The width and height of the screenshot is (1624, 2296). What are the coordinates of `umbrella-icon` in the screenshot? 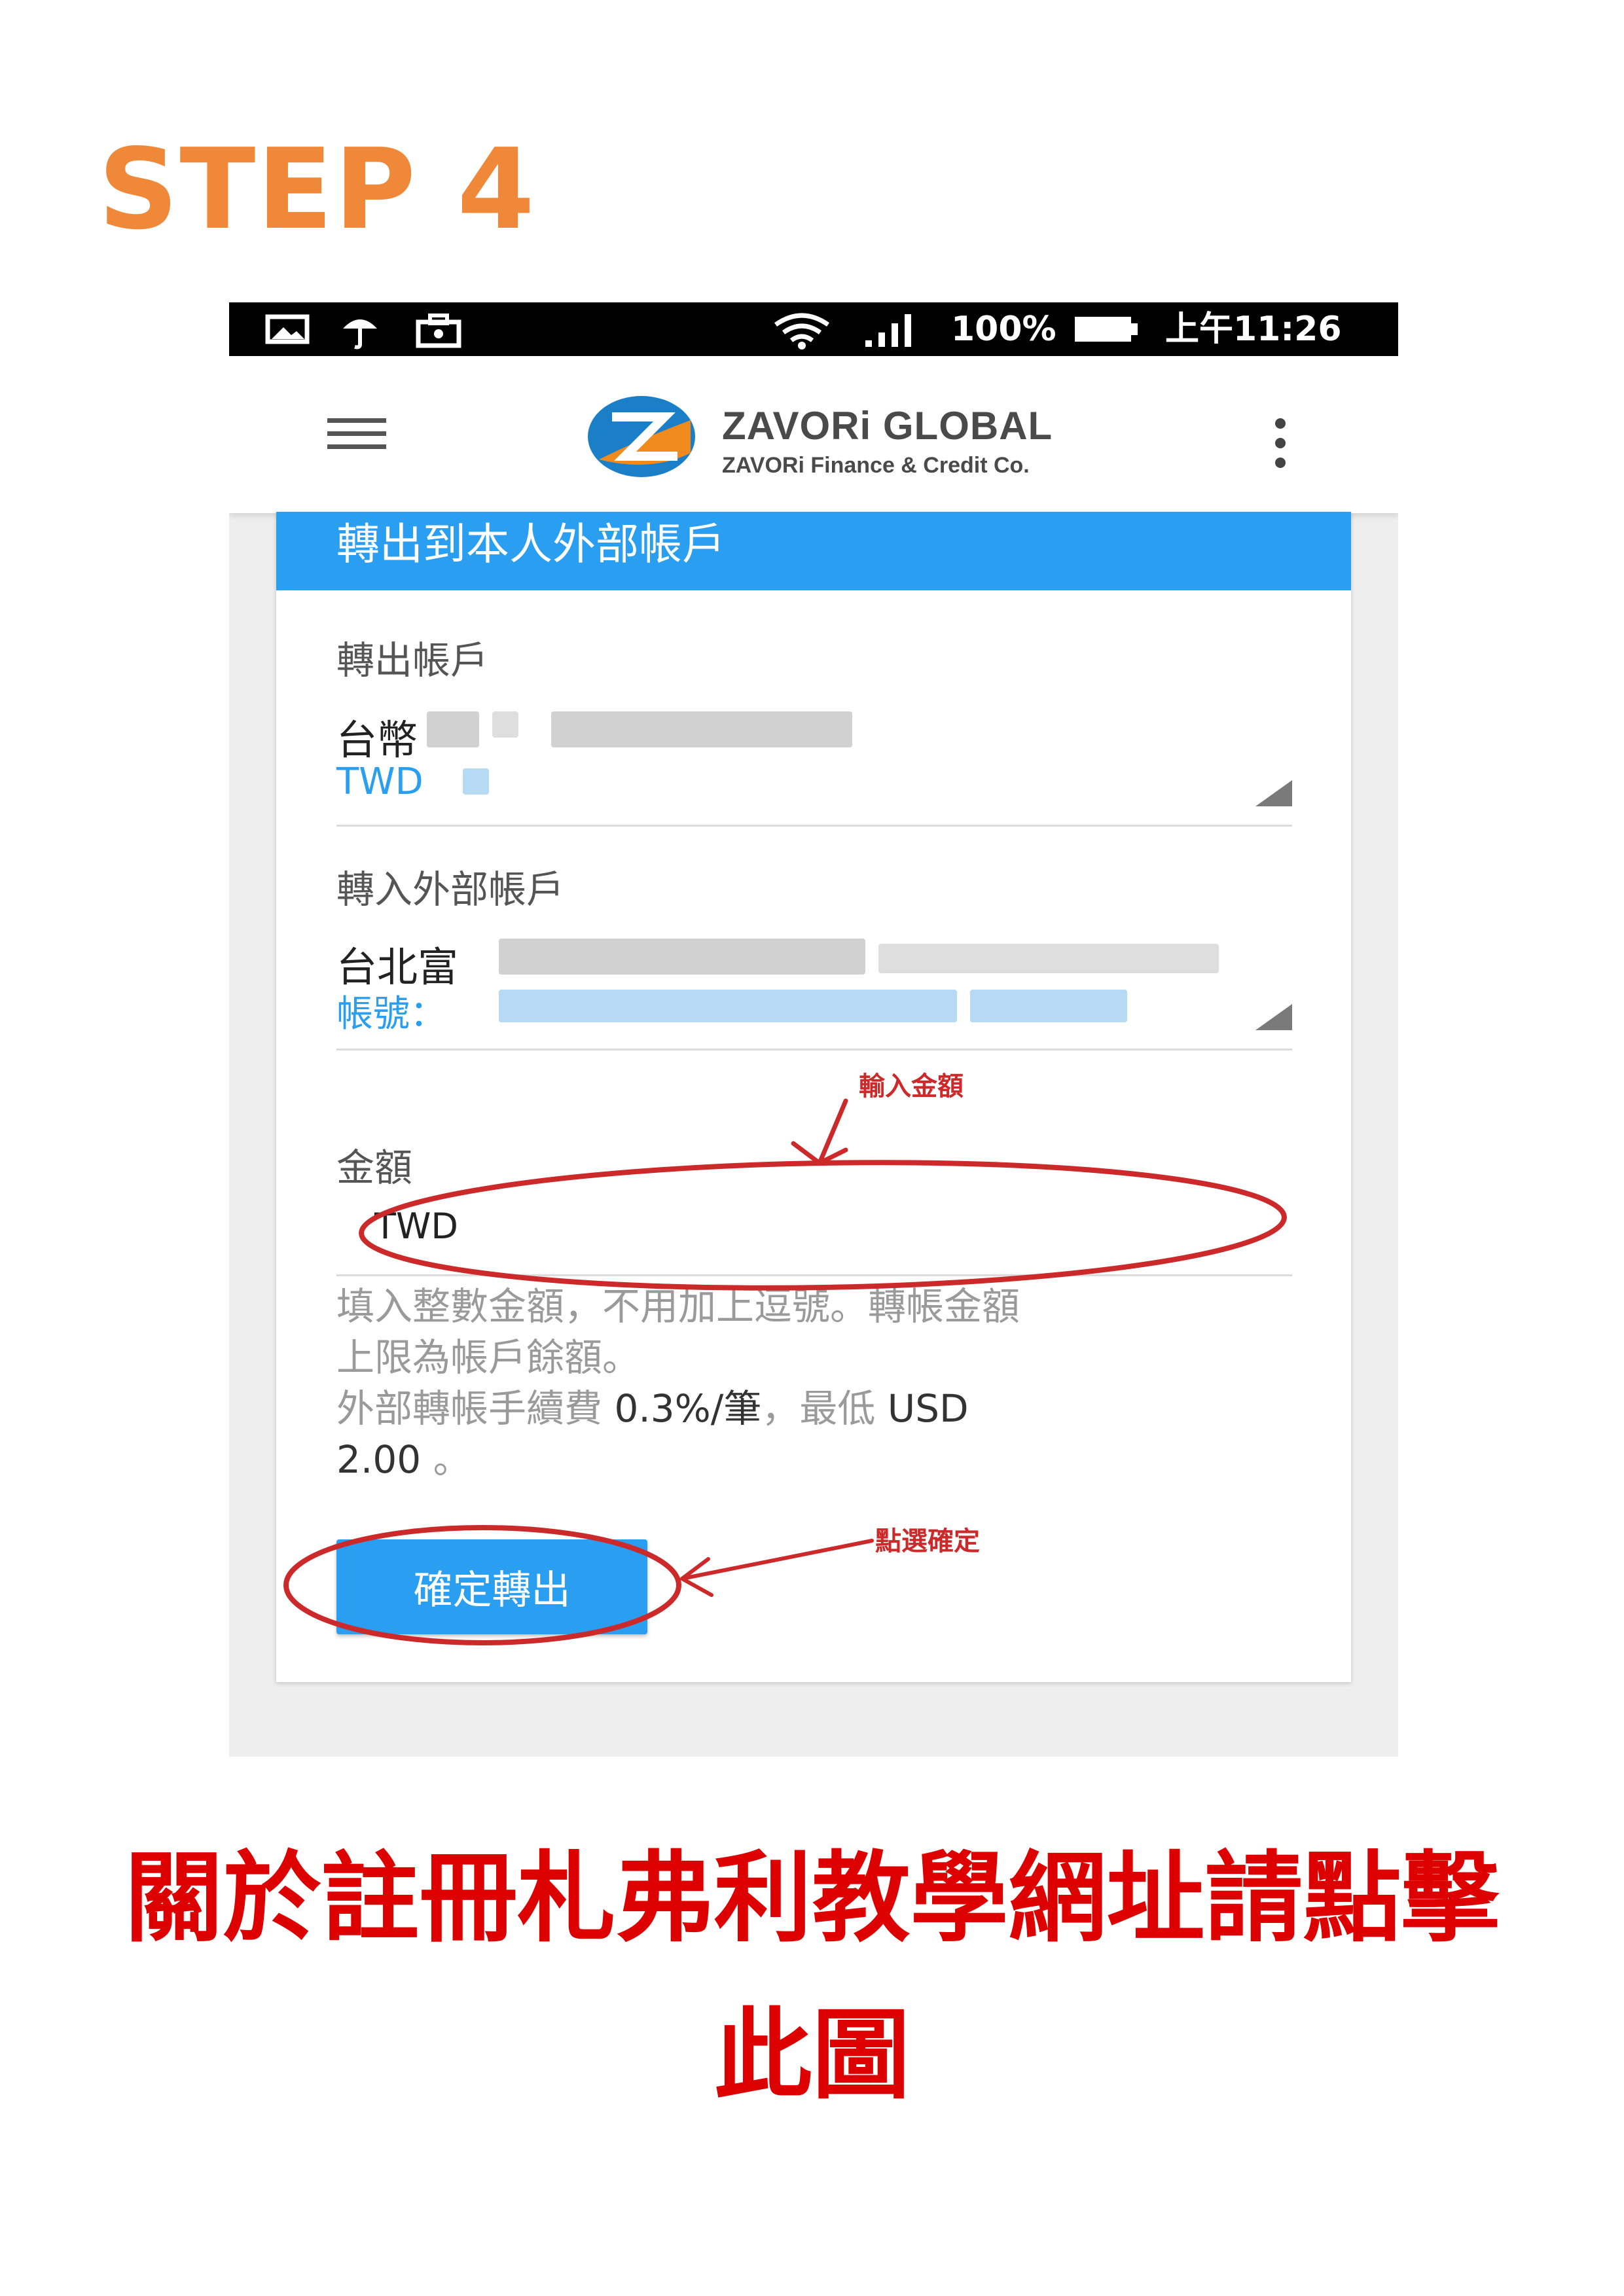 It's located at (360, 334).